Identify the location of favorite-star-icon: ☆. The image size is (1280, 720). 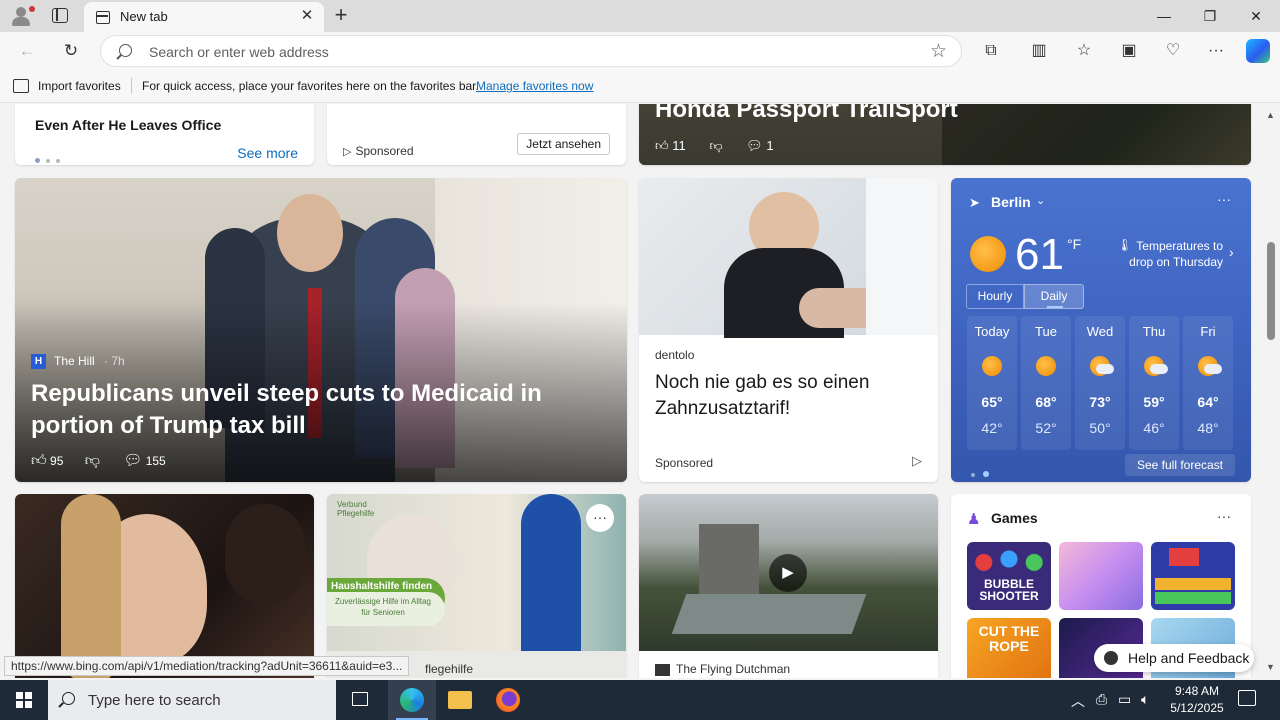
(938, 51).